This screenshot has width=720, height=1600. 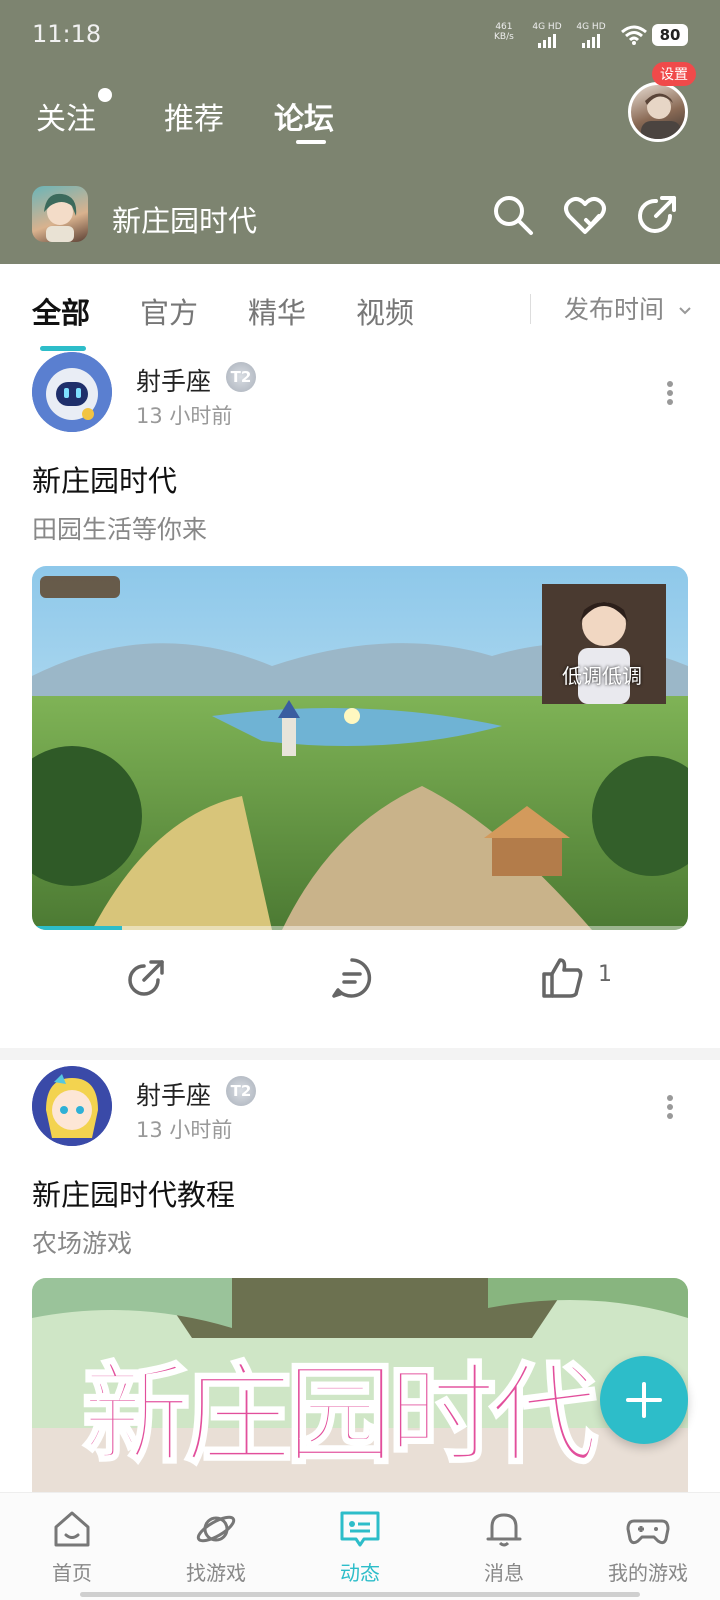 I want to click on game-icon, so click(x=60, y=214).